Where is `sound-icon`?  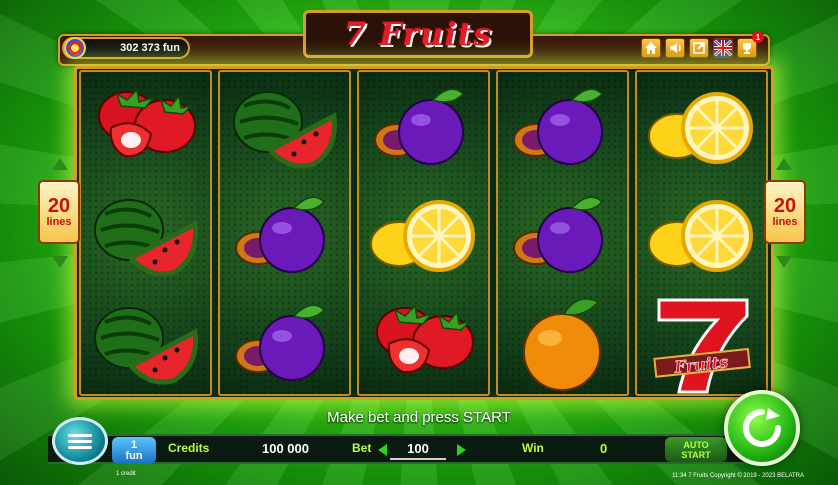 sound-icon is located at coordinates (675, 48).